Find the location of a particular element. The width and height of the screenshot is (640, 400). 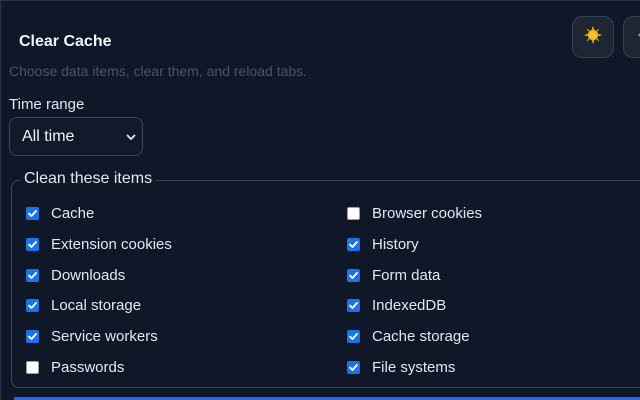

checkbox-browser-cookies is located at coordinates (353, 213).